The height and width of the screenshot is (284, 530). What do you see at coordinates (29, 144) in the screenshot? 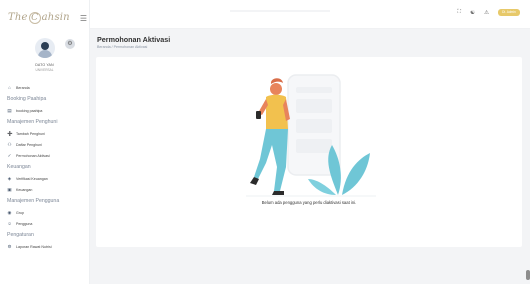
I see `sidebar-item-label: Daftar Penghuni` at bounding box center [29, 144].